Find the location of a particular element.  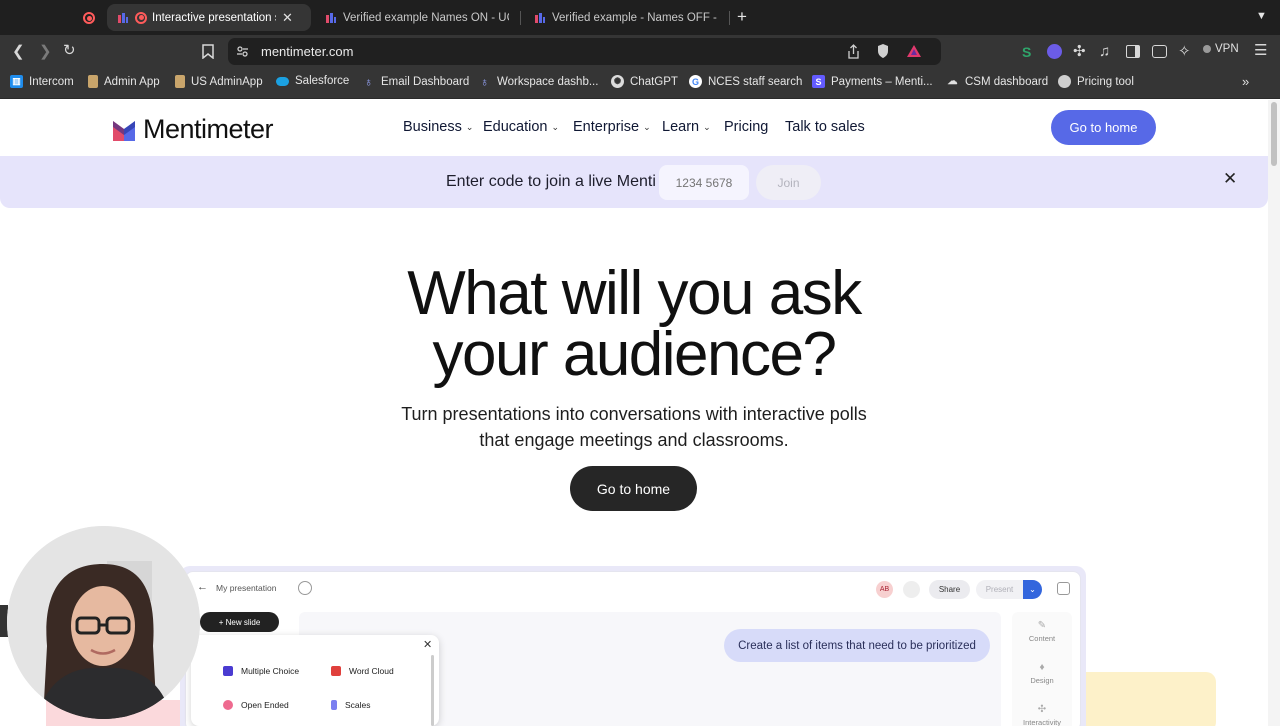

nav-label: Learn is located at coordinates (681, 127).